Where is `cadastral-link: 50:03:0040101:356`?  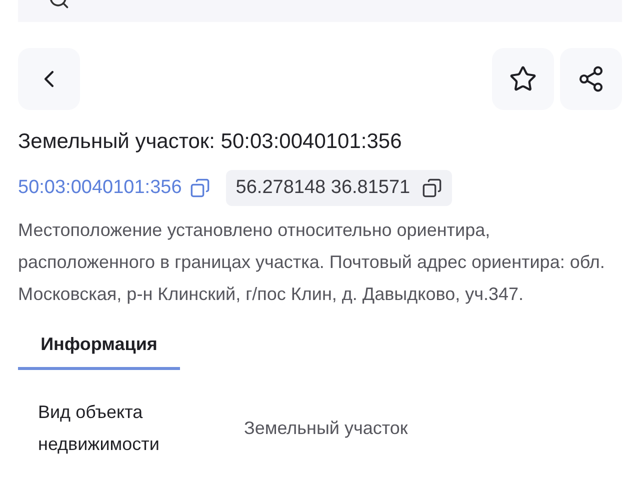 cadastral-link: 50:03:0040101:356 is located at coordinates (114, 188).